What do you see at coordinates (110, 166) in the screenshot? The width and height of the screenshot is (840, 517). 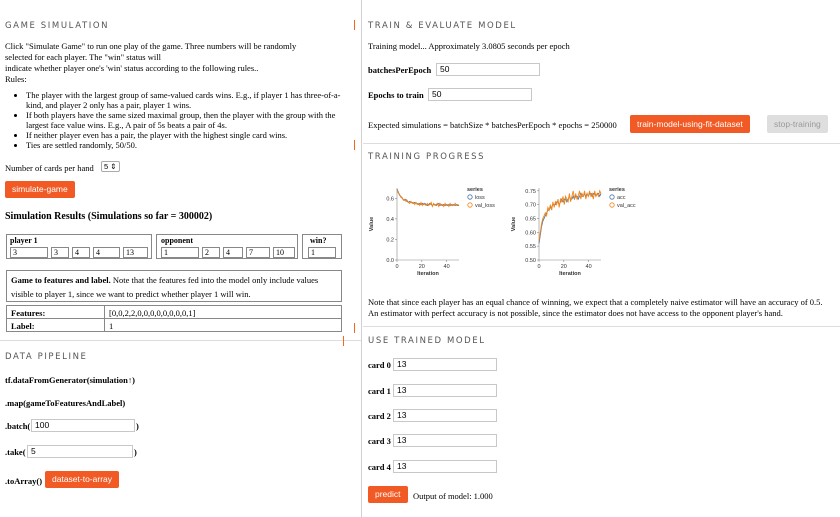 I see `num-cards-select: 5 ⇕` at bounding box center [110, 166].